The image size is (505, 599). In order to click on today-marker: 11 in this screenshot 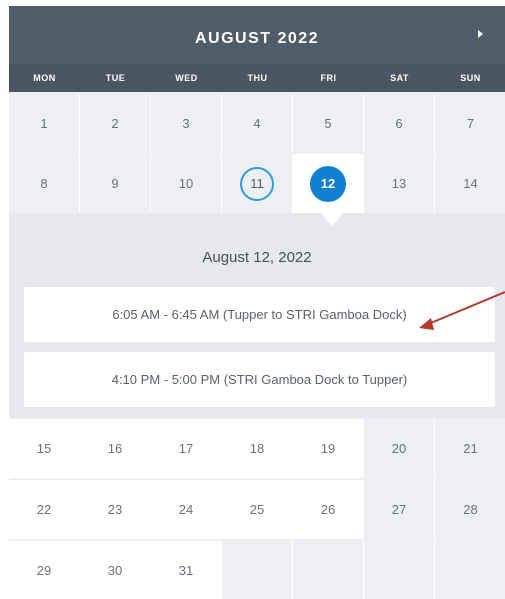, I will do `click(257, 183)`.